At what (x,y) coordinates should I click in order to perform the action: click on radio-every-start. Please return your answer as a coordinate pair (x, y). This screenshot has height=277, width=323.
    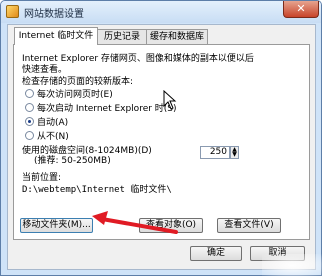
    Looking at the image, I should click on (29, 107).